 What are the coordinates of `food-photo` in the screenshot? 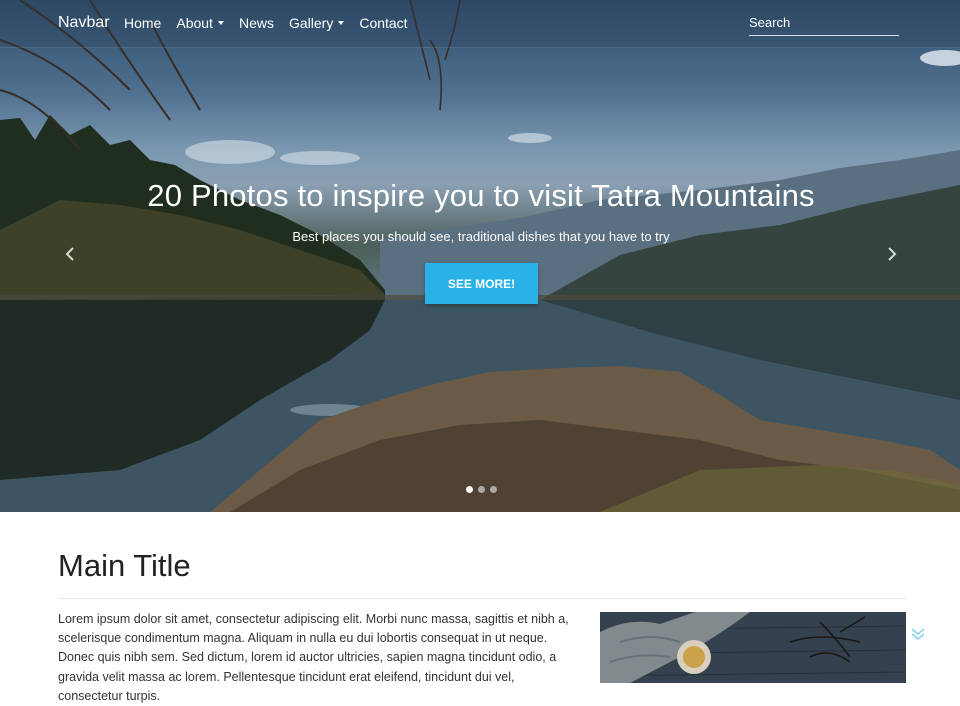 It's located at (753, 647).